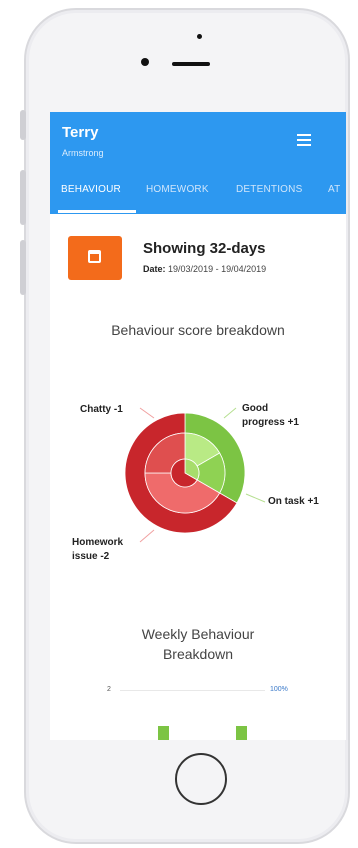 This screenshot has height=848, width=358. What do you see at coordinates (279, 689) in the screenshot?
I see `weekly-axis-max: 100%` at bounding box center [279, 689].